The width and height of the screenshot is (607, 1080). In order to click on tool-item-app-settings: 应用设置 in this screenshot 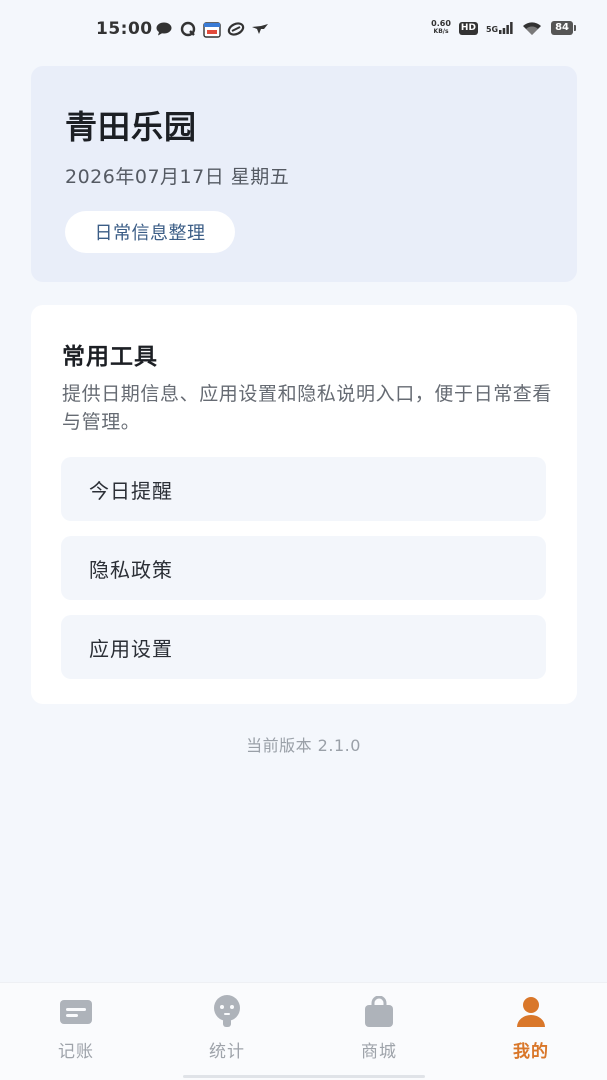, I will do `click(303, 647)`.